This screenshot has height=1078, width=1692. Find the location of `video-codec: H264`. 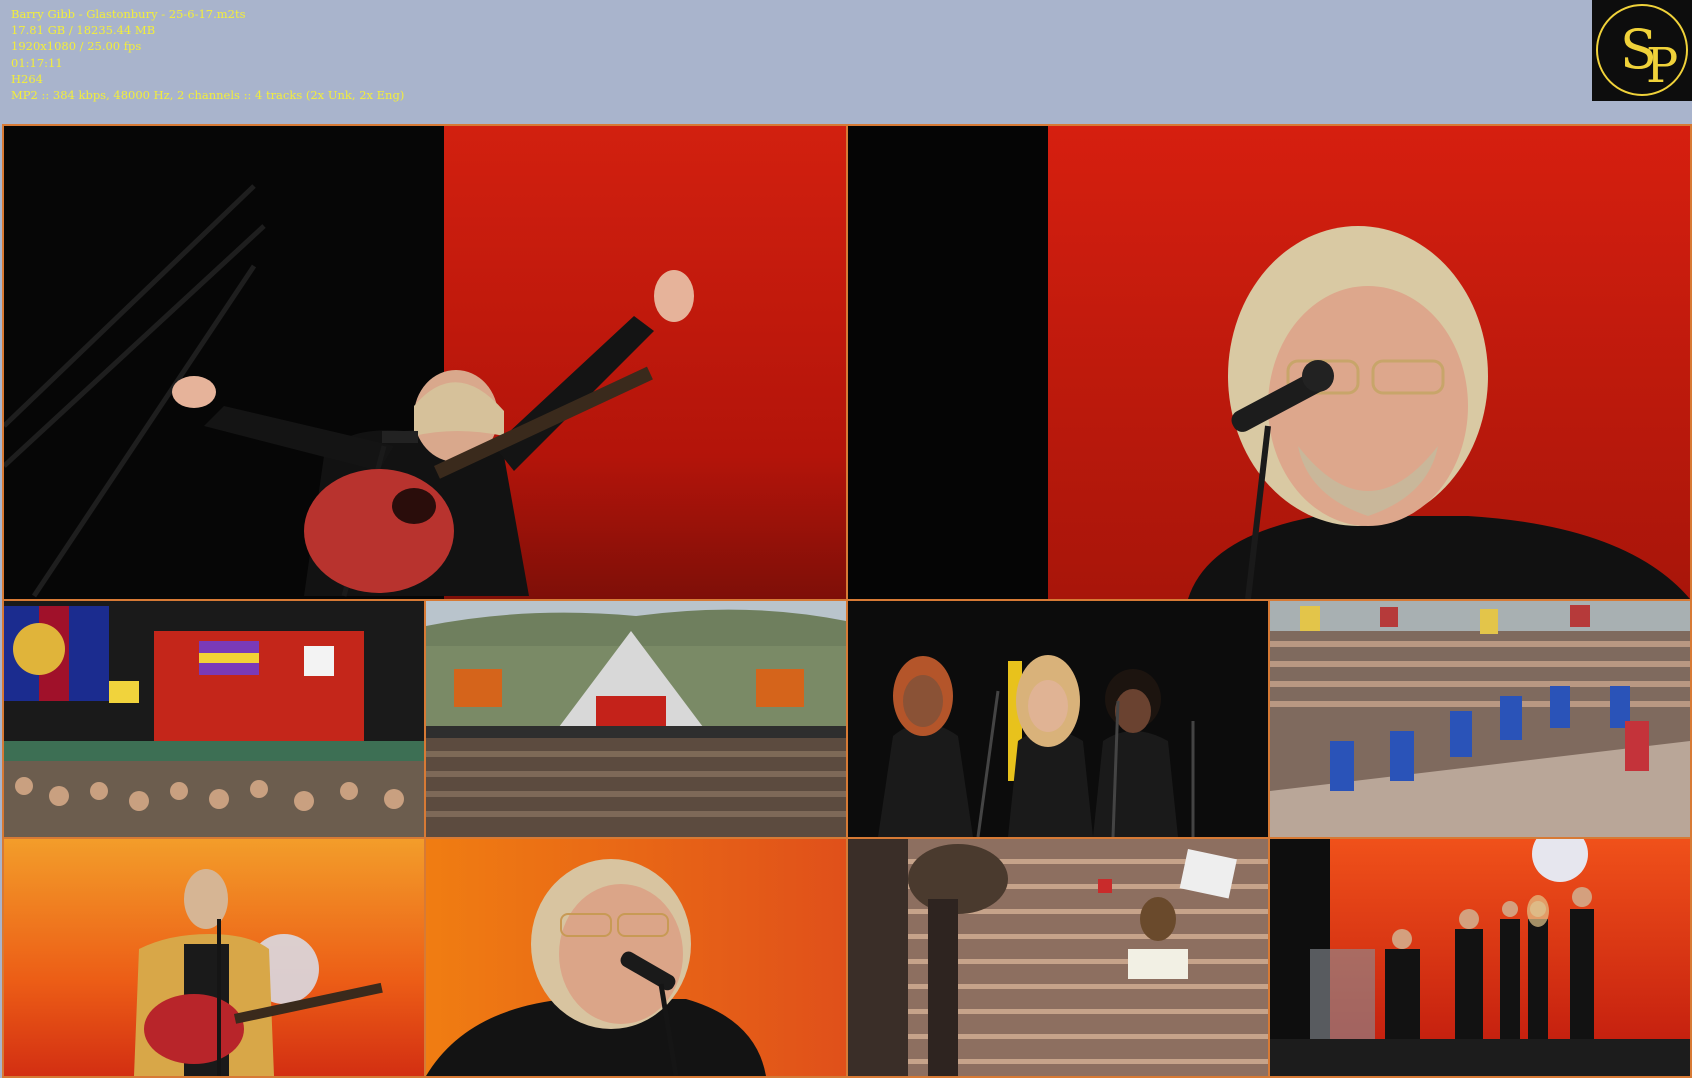

video-codec: H264 is located at coordinates (27, 78).